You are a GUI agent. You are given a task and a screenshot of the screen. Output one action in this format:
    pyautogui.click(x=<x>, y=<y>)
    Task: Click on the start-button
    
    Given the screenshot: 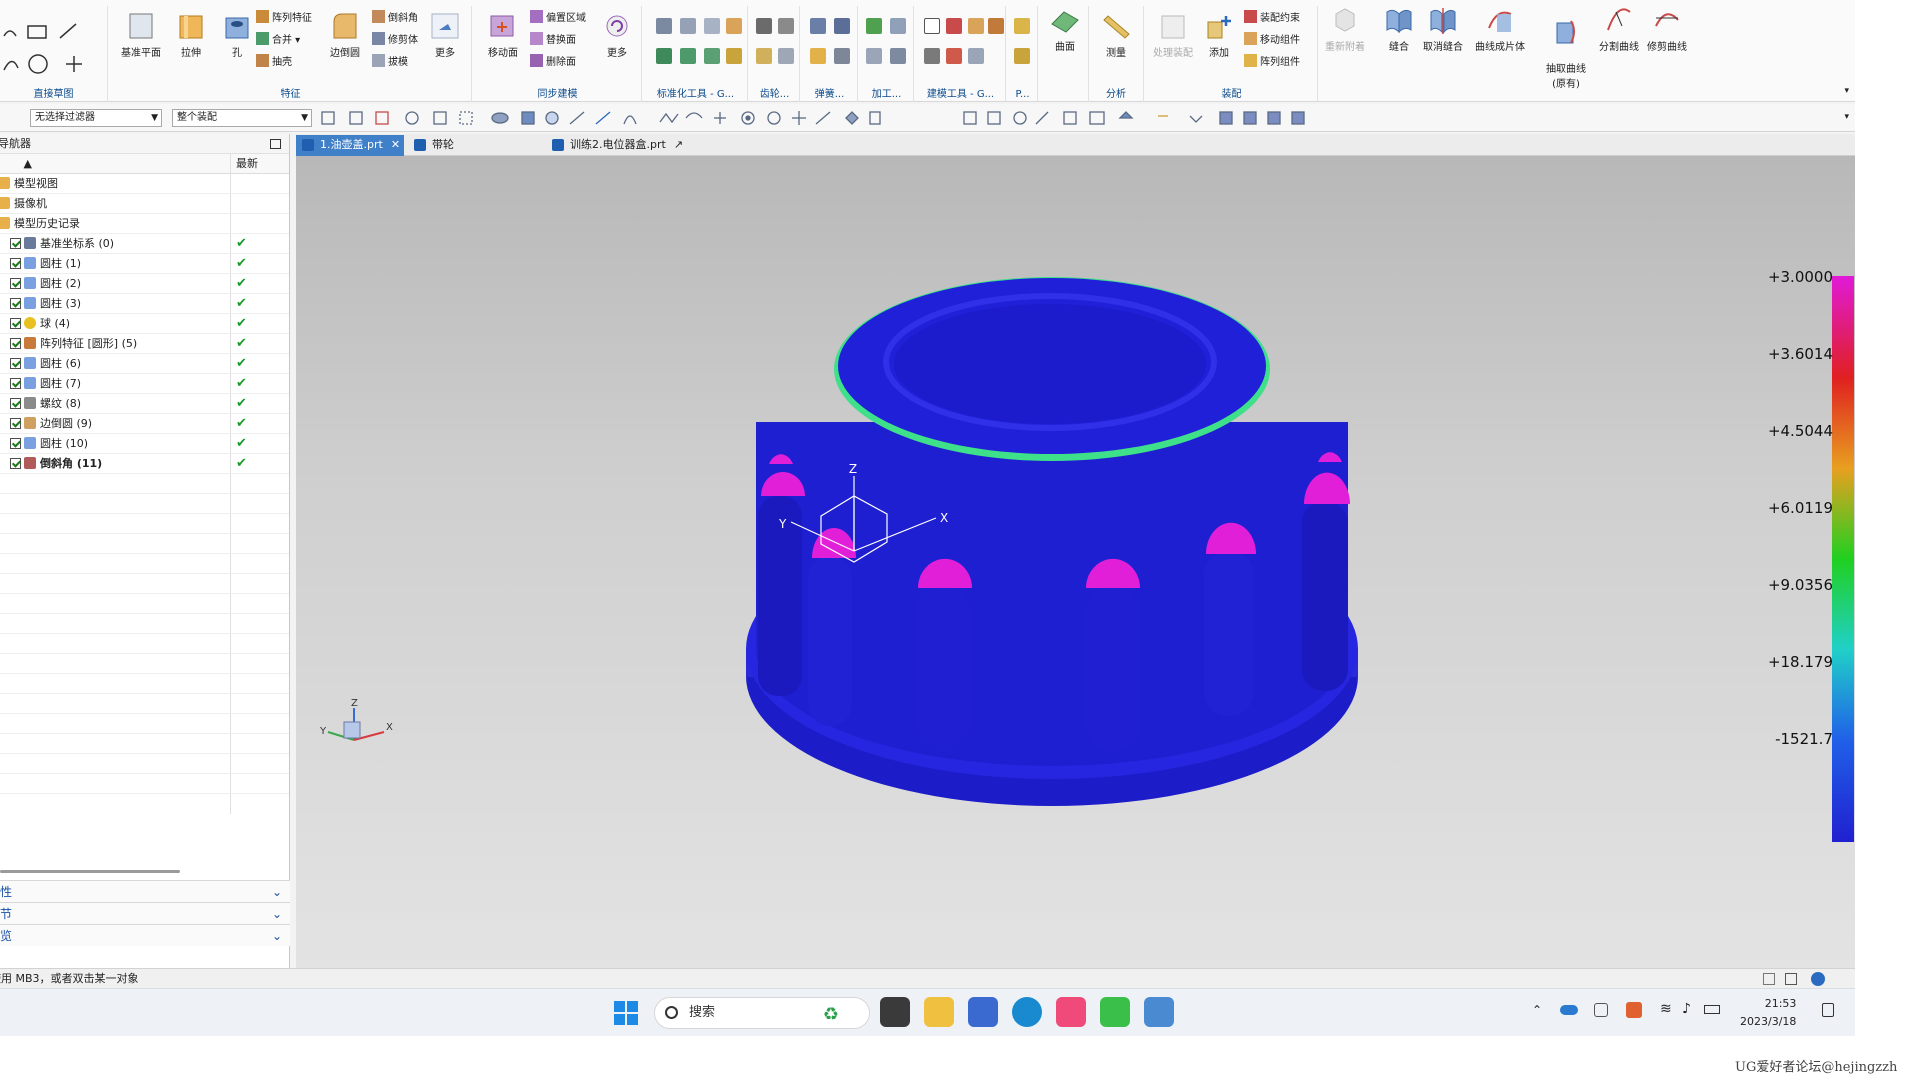 What is the action you would take?
    pyautogui.click(x=626, y=1013)
    